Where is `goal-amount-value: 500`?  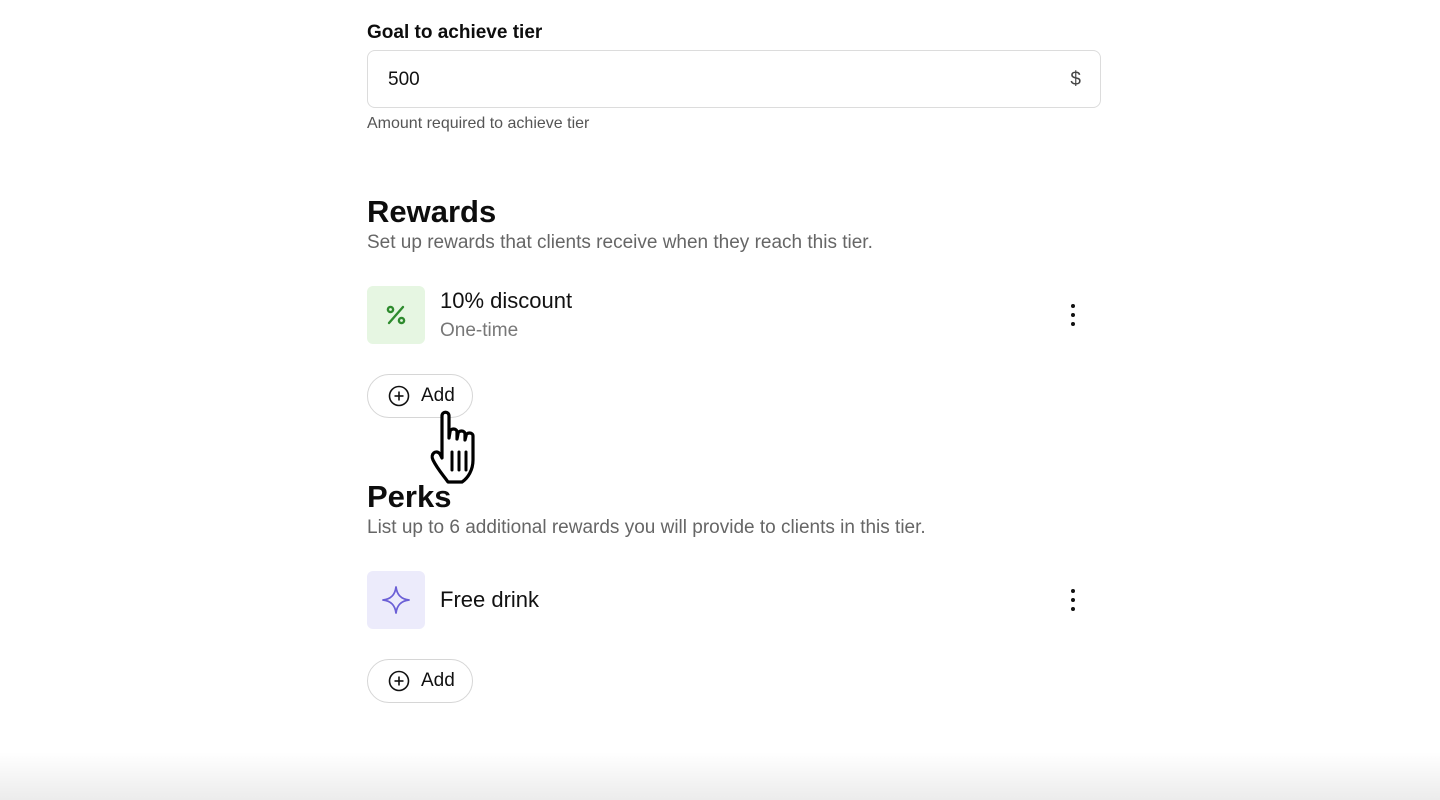 goal-amount-value: 500 is located at coordinates (404, 80).